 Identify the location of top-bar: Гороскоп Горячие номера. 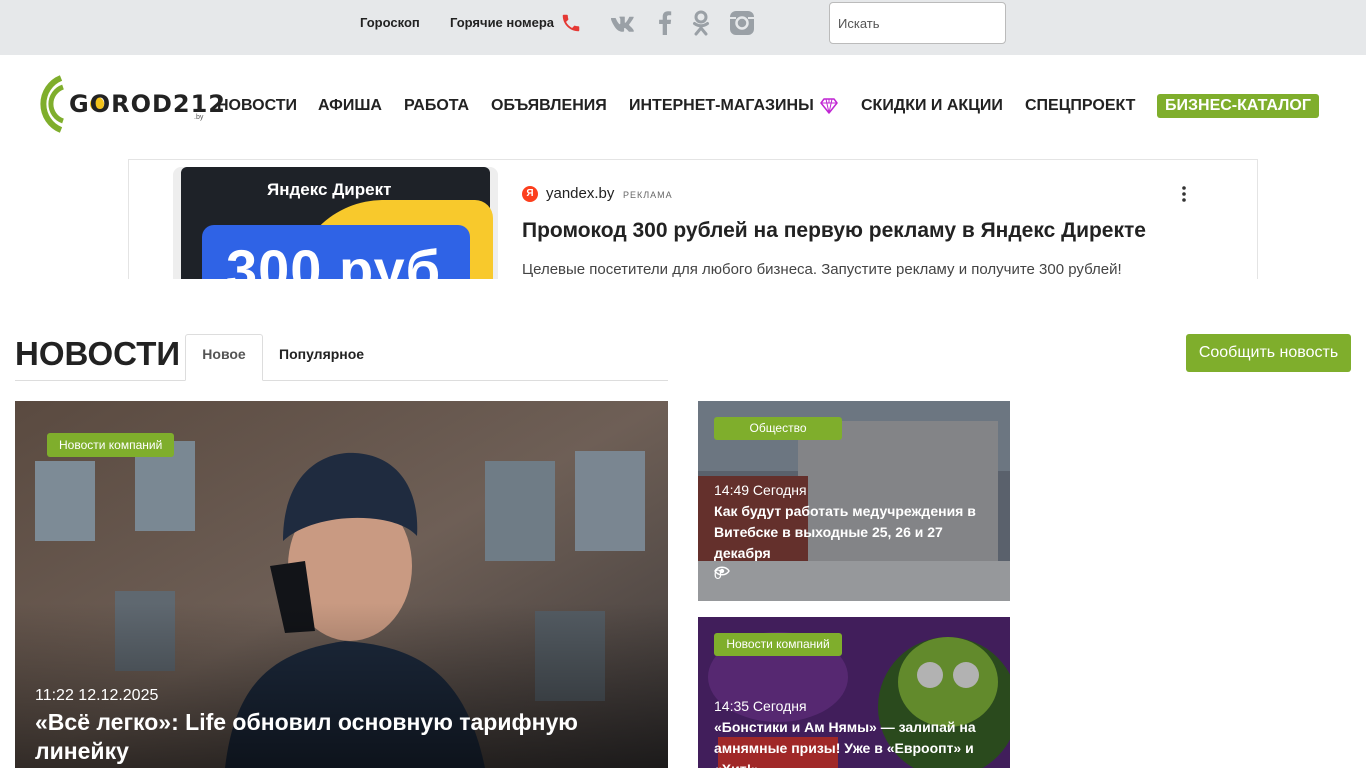
(683, 27).